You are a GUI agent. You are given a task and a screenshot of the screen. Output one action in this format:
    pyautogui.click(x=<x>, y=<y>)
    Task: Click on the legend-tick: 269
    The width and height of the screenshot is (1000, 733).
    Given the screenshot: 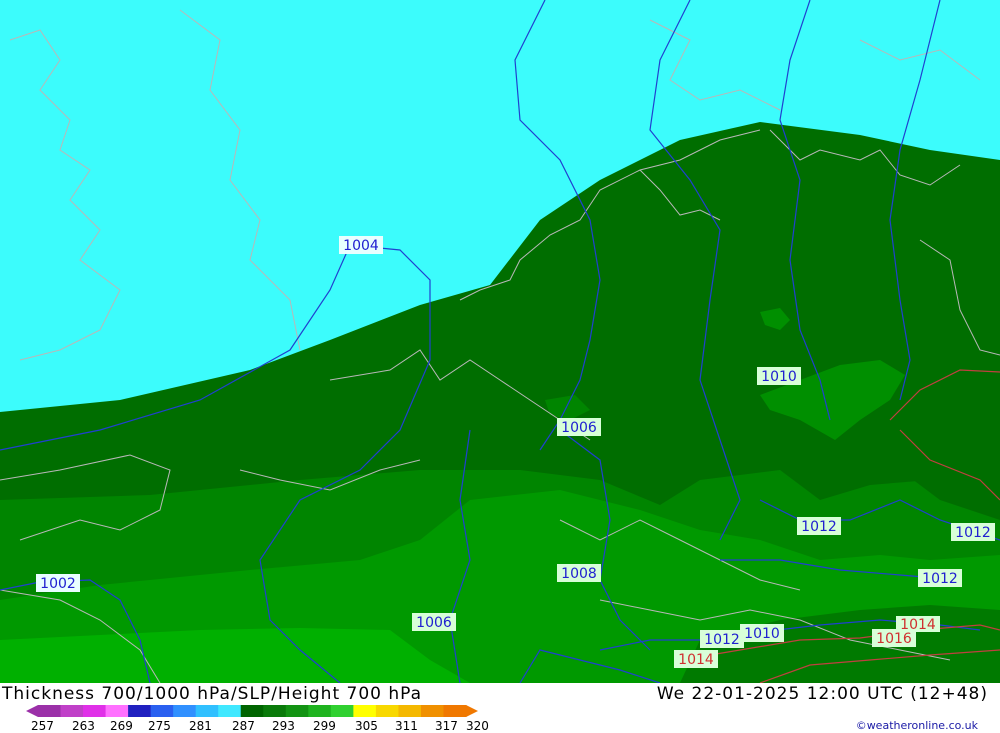 What is the action you would take?
    pyautogui.click(x=121, y=726)
    